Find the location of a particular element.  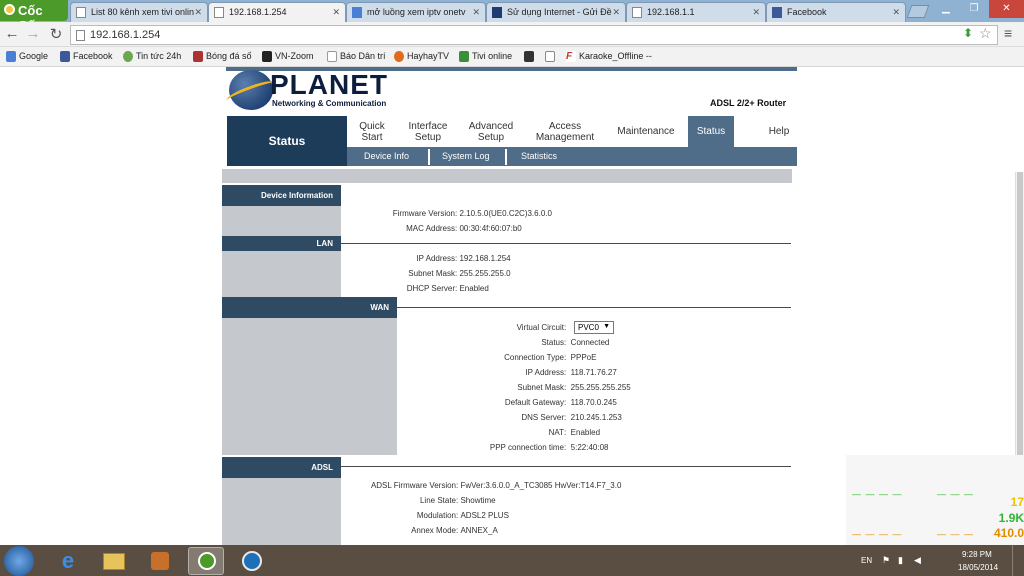

submenu-statistics: Statistics is located at coordinates (539, 156).